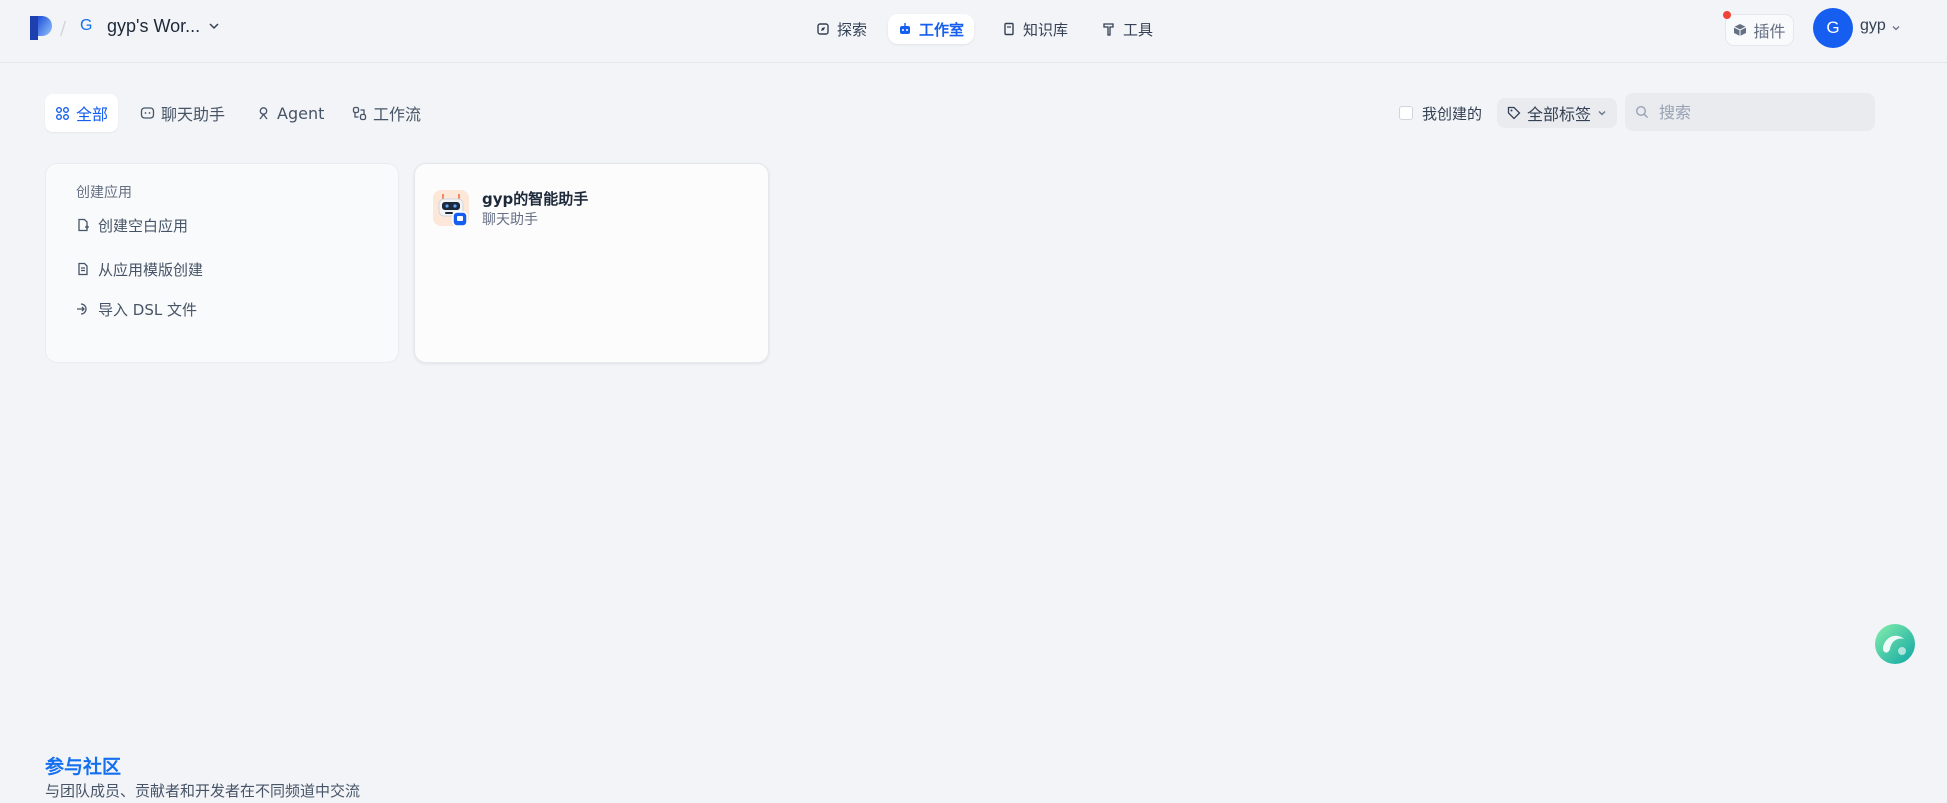 Image resolution: width=1947 pixels, height=803 pixels. I want to click on plugins-label: 插件, so click(1769, 31).